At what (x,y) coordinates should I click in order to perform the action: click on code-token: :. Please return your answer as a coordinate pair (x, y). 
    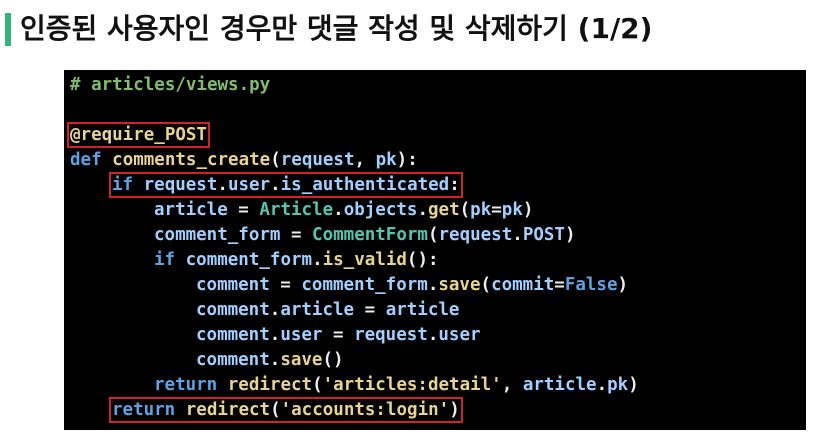
    Looking at the image, I should click on (454, 185).